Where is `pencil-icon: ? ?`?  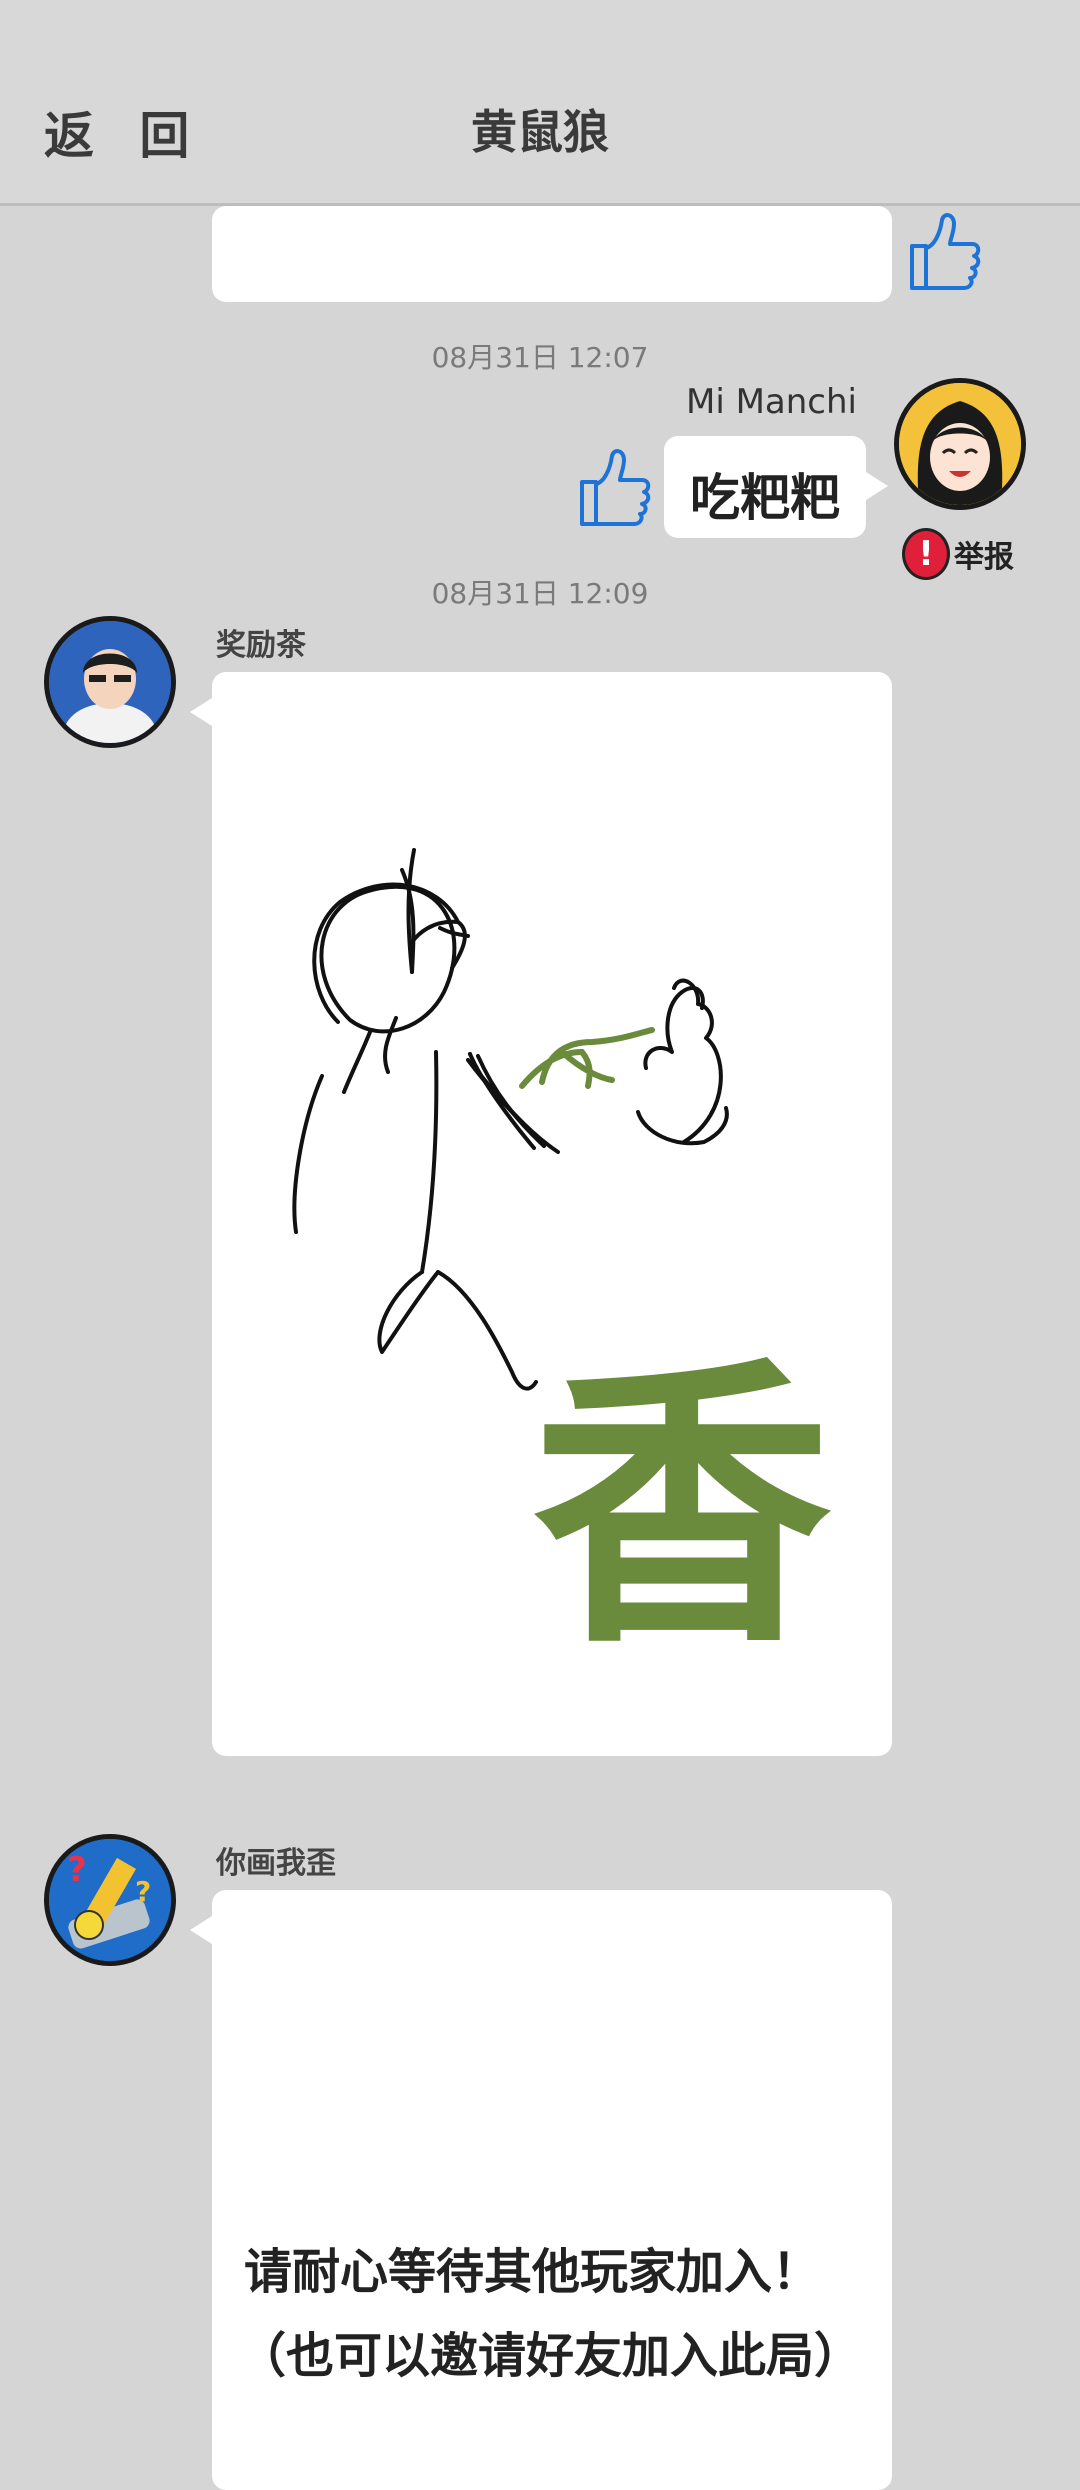 pencil-icon: ? ? is located at coordinates (110, 1900).